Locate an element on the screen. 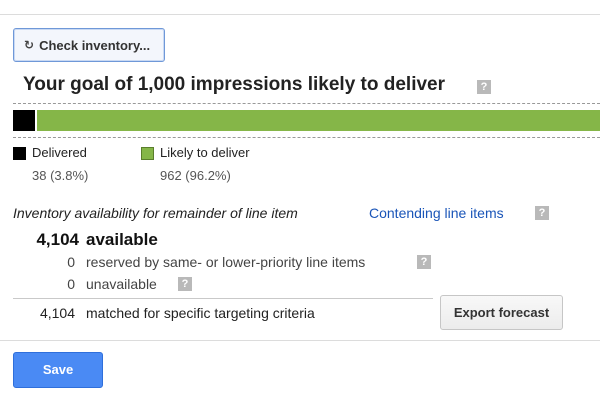 The height and width of the screenshot is (400, 600). goal-help-icon: ? is located at coordinates (484, 87).